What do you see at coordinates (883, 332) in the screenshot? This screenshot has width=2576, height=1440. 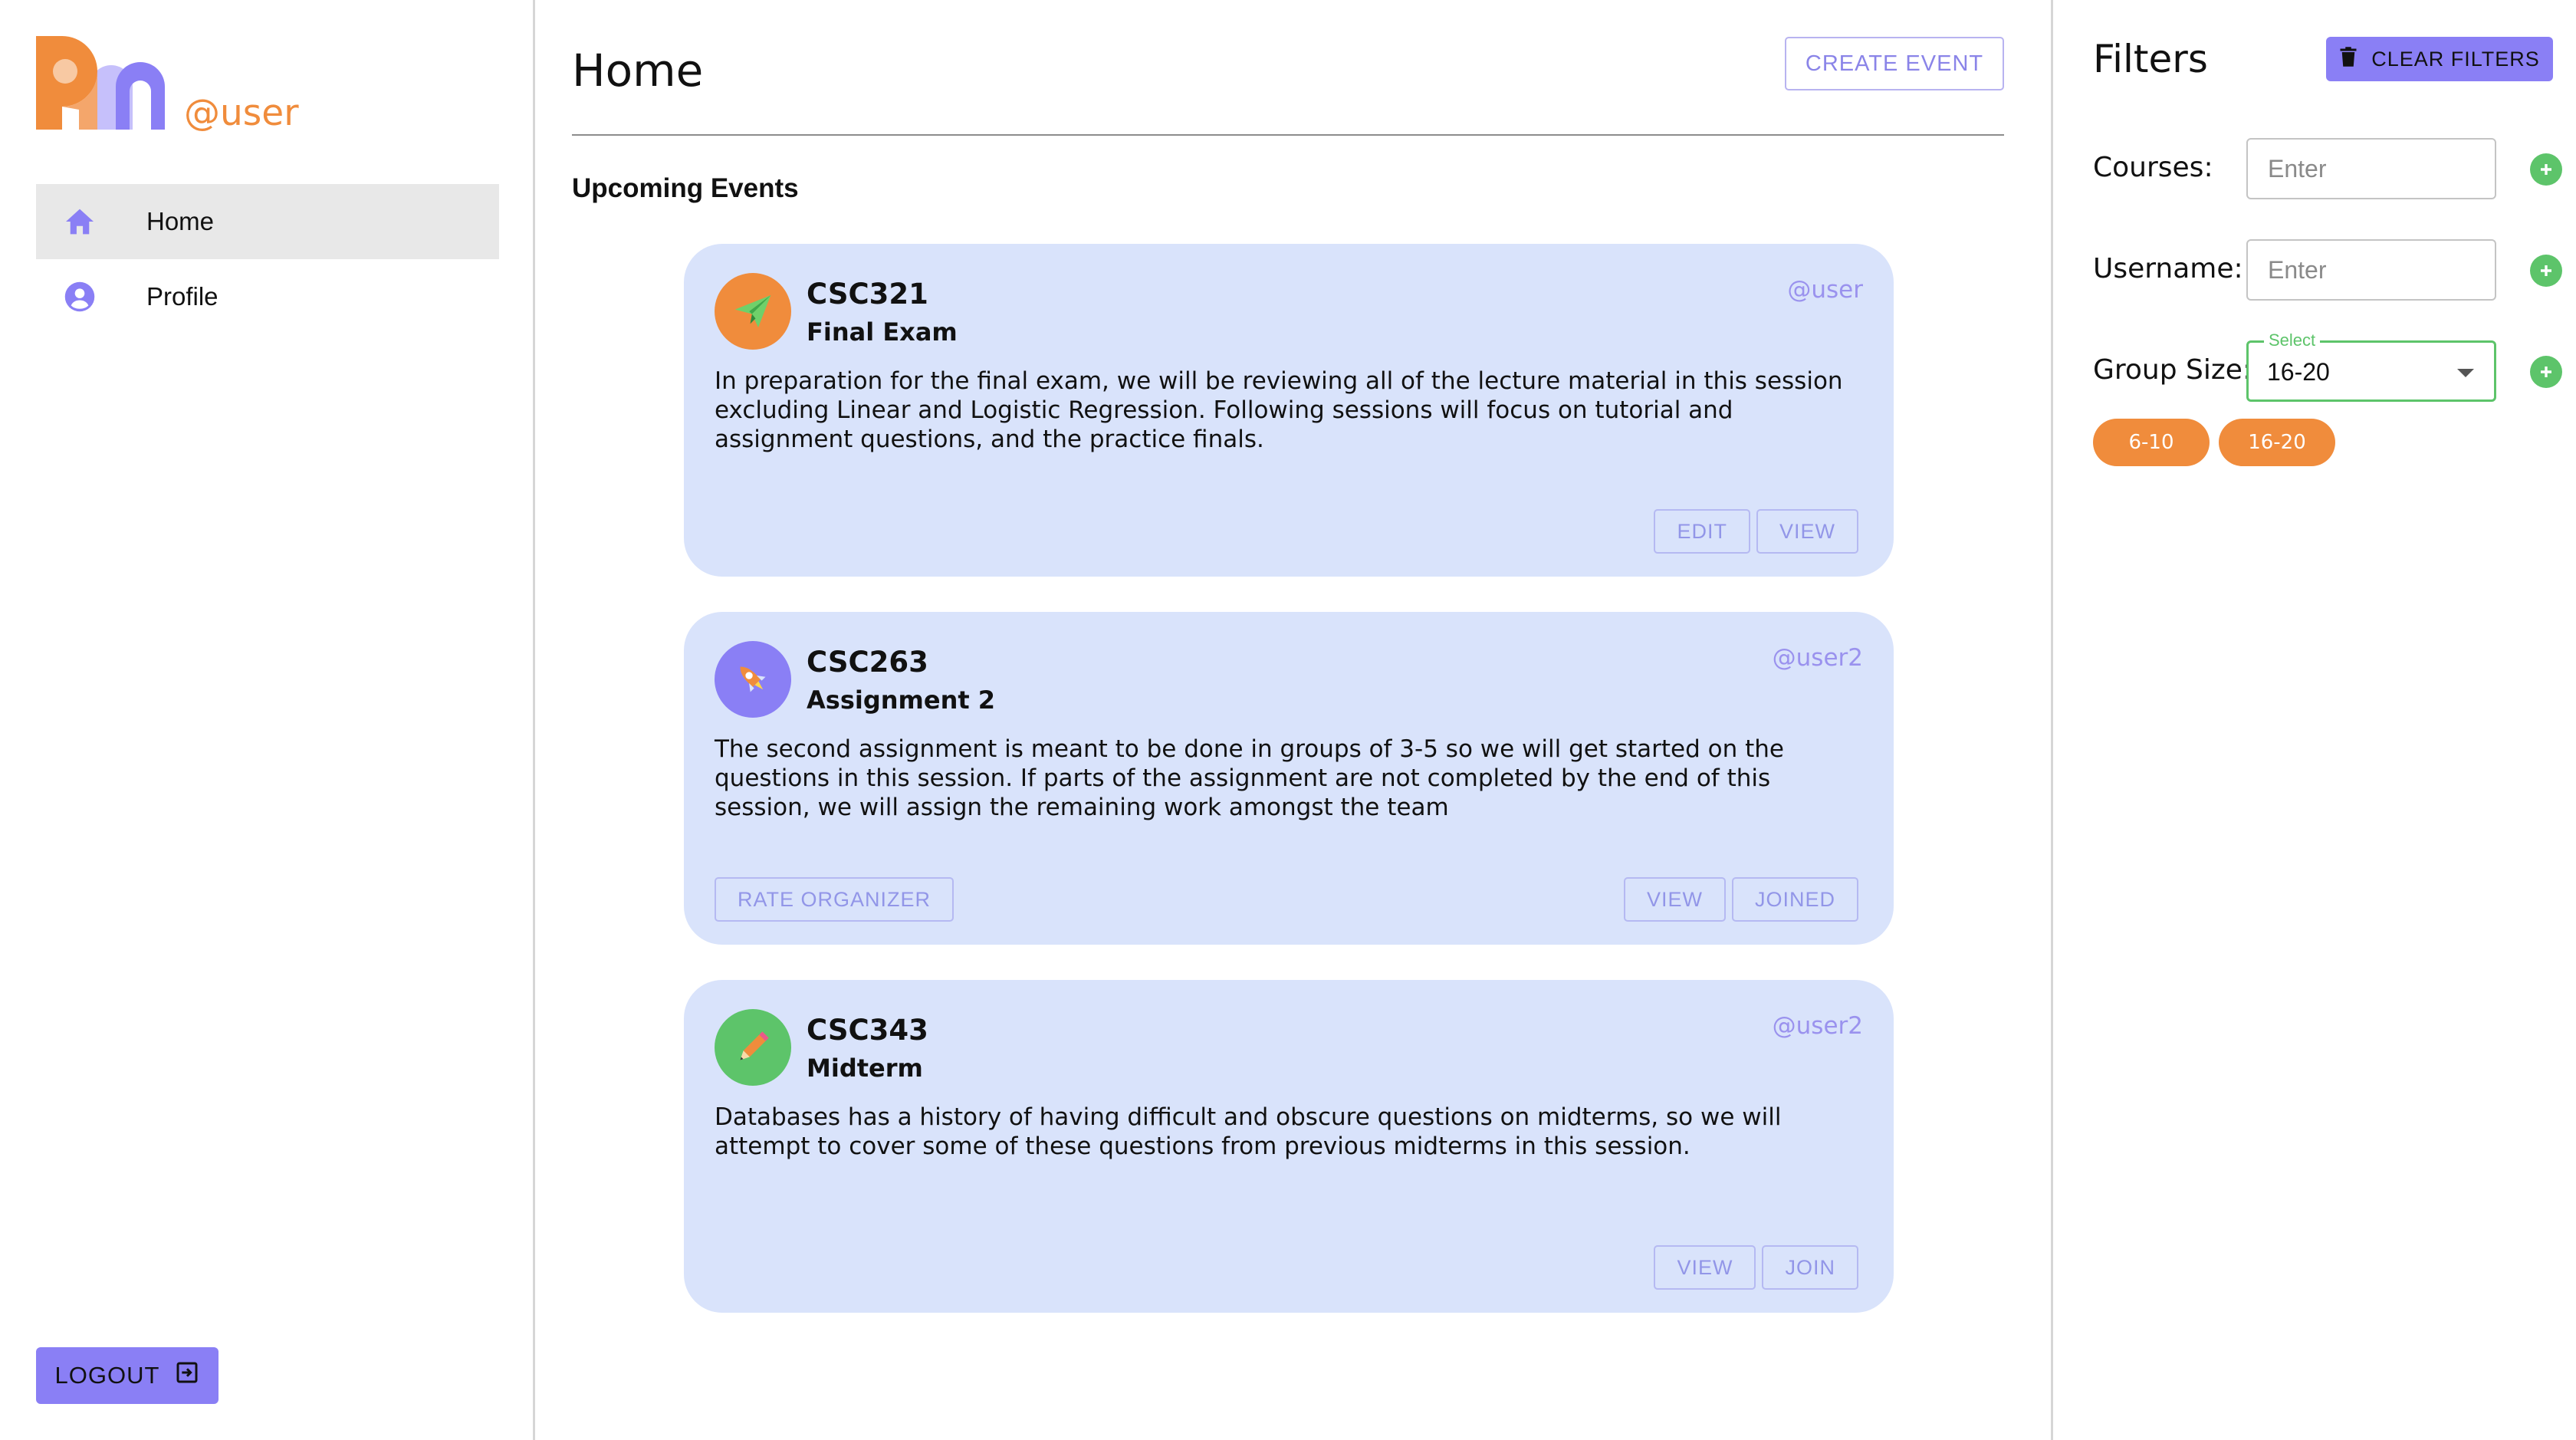 I see `event-title: Final Exam` at bounding box center [883, 332].